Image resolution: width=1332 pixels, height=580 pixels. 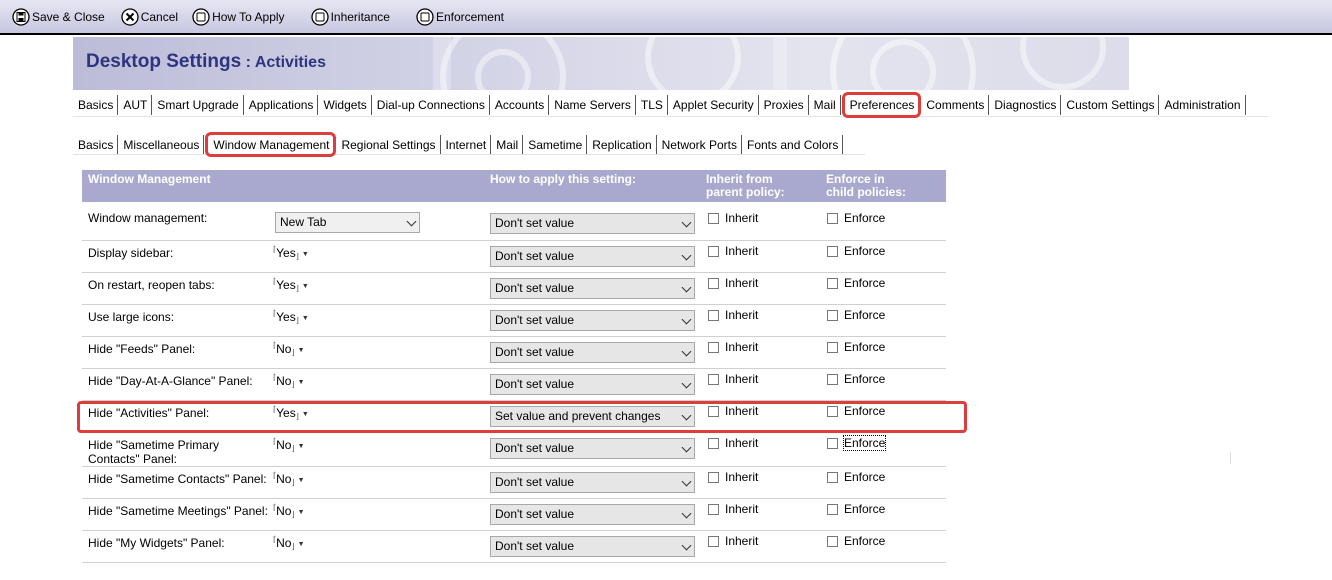 I want to click on tab-aut: AUT, so click(x=135, y=105).